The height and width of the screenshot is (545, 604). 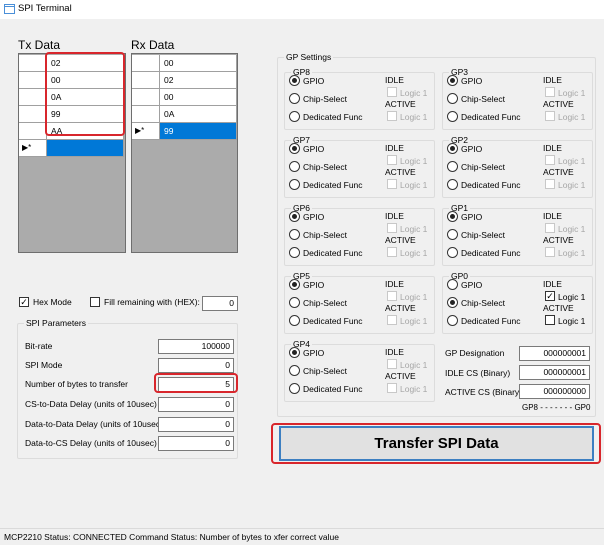 I want to click on gp-settings-title: GP Settings, so click(x=309, y=57).